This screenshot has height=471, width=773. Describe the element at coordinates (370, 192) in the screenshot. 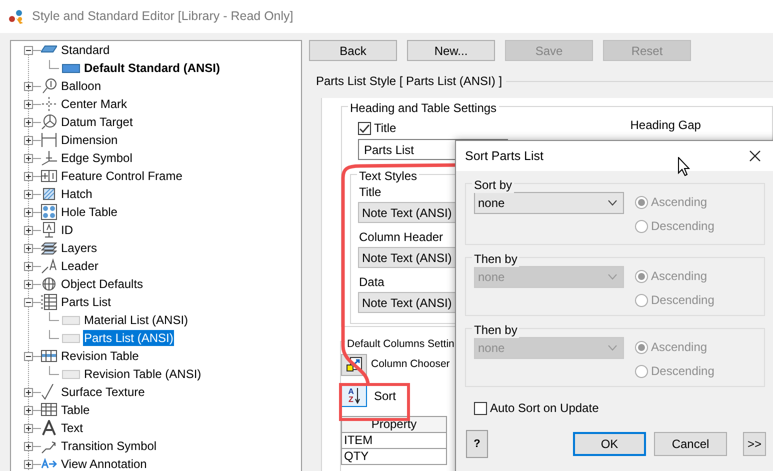

I see `field-label: Title` at that location.